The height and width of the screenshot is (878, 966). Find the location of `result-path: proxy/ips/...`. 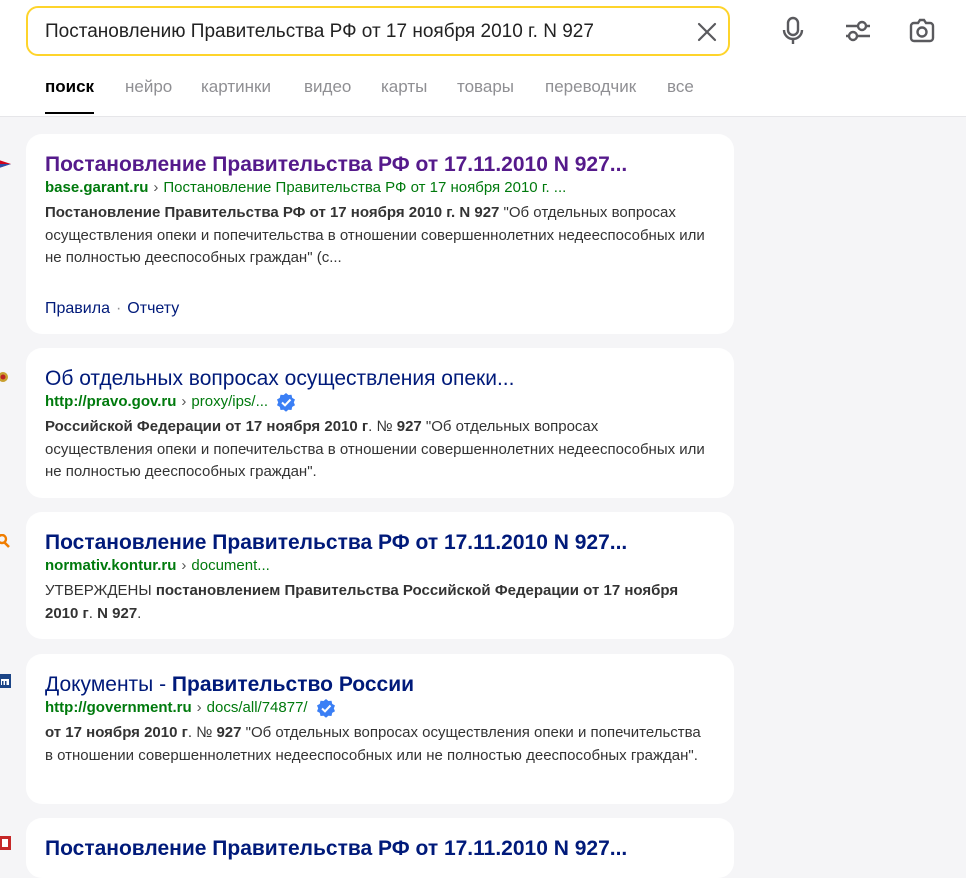

result-path: proxy/ips/... is located at coordinates (229, 402).